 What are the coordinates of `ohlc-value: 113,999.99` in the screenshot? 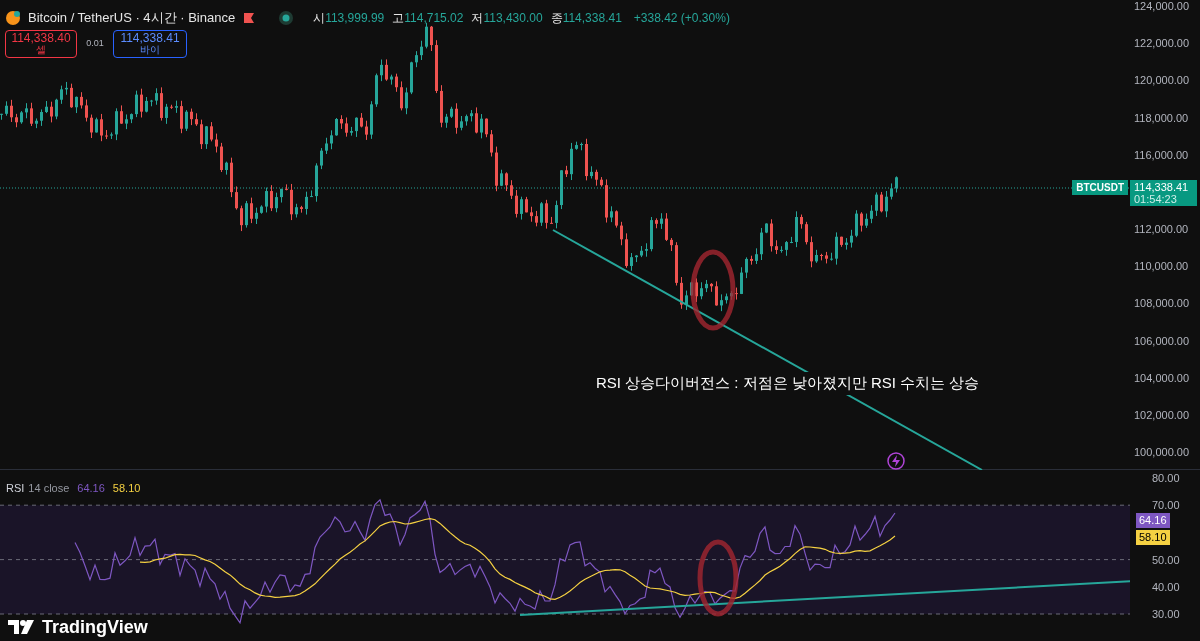 It's located at (355, 18).